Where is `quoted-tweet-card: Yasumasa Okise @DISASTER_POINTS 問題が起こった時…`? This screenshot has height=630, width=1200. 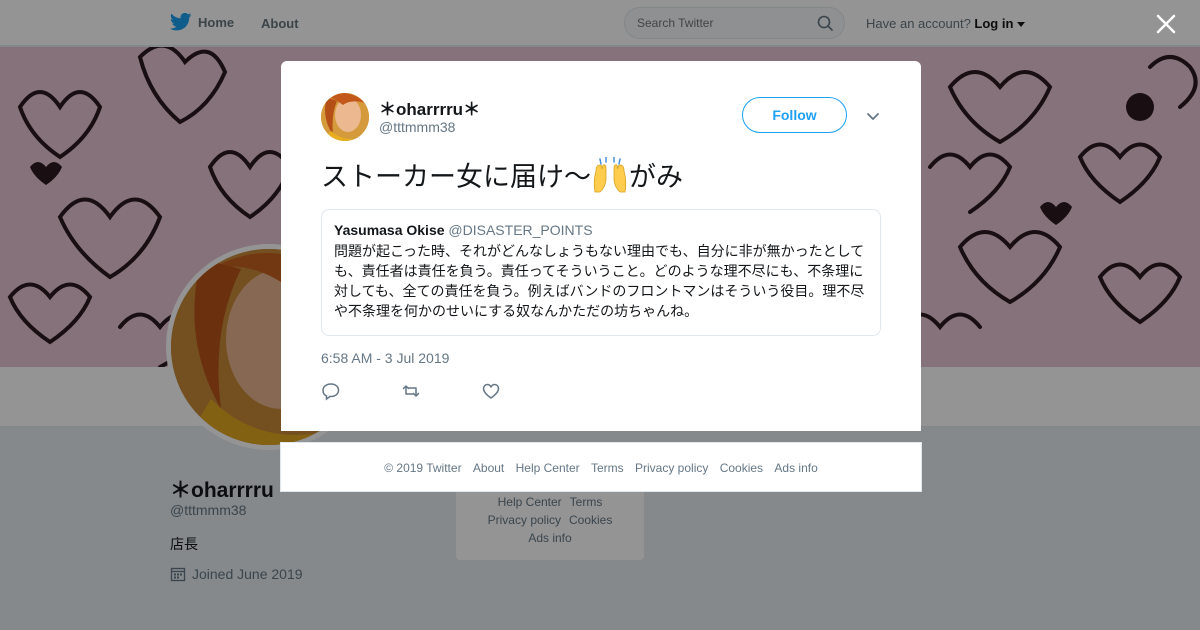 quoted-tweet-card: Yasumasa Okise @DISASTER_POINTS 問題が起こった時… is located at coordinates (601, 272).